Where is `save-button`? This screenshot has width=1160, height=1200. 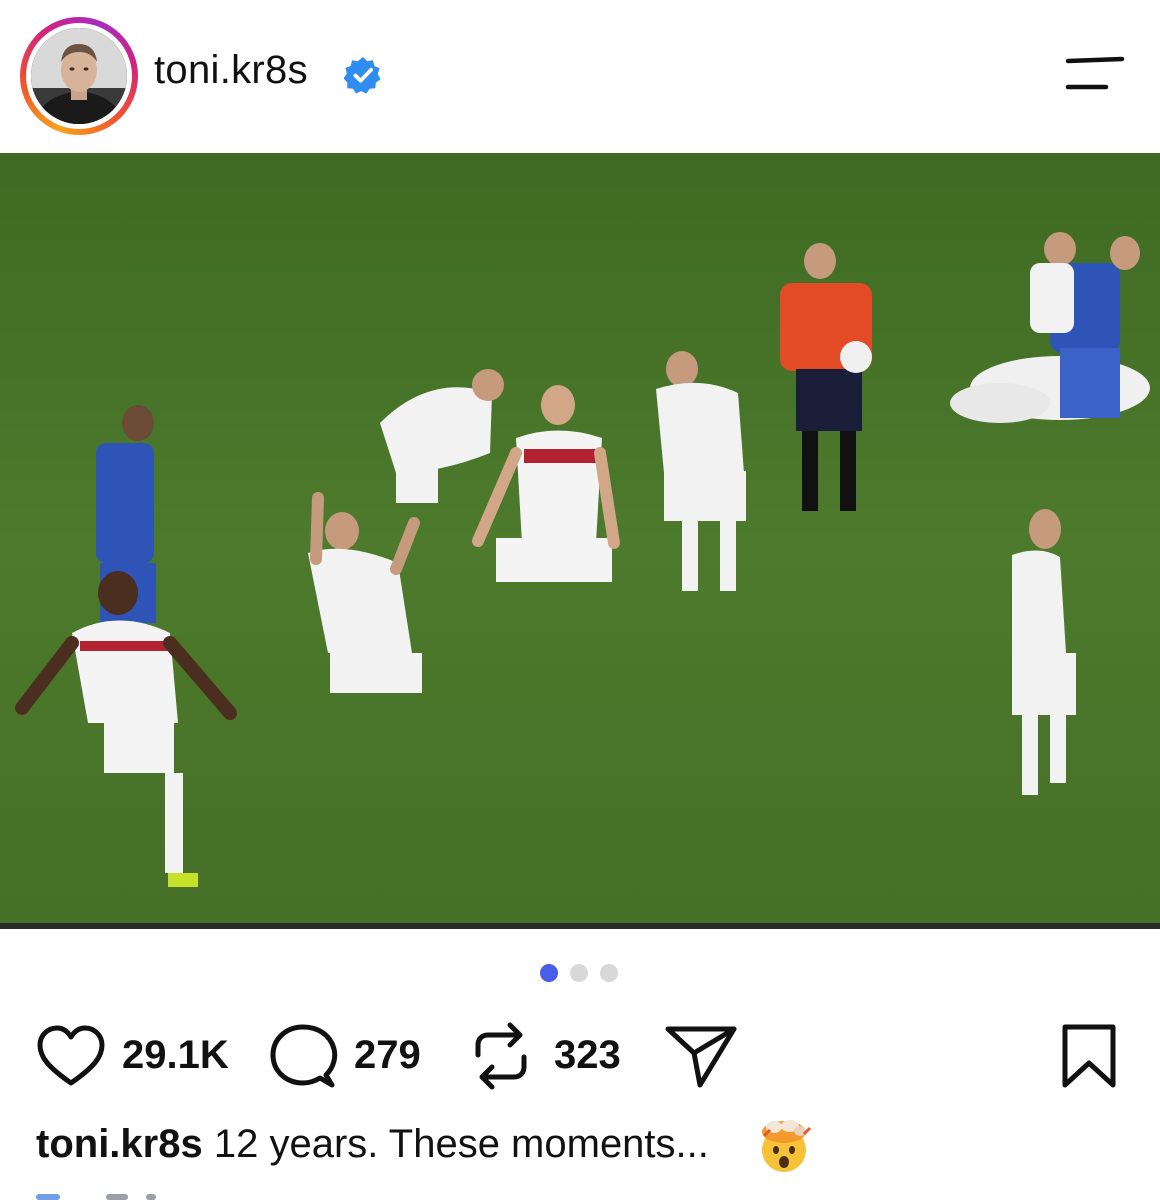
save-button is located at coordinates (1090, 1055).